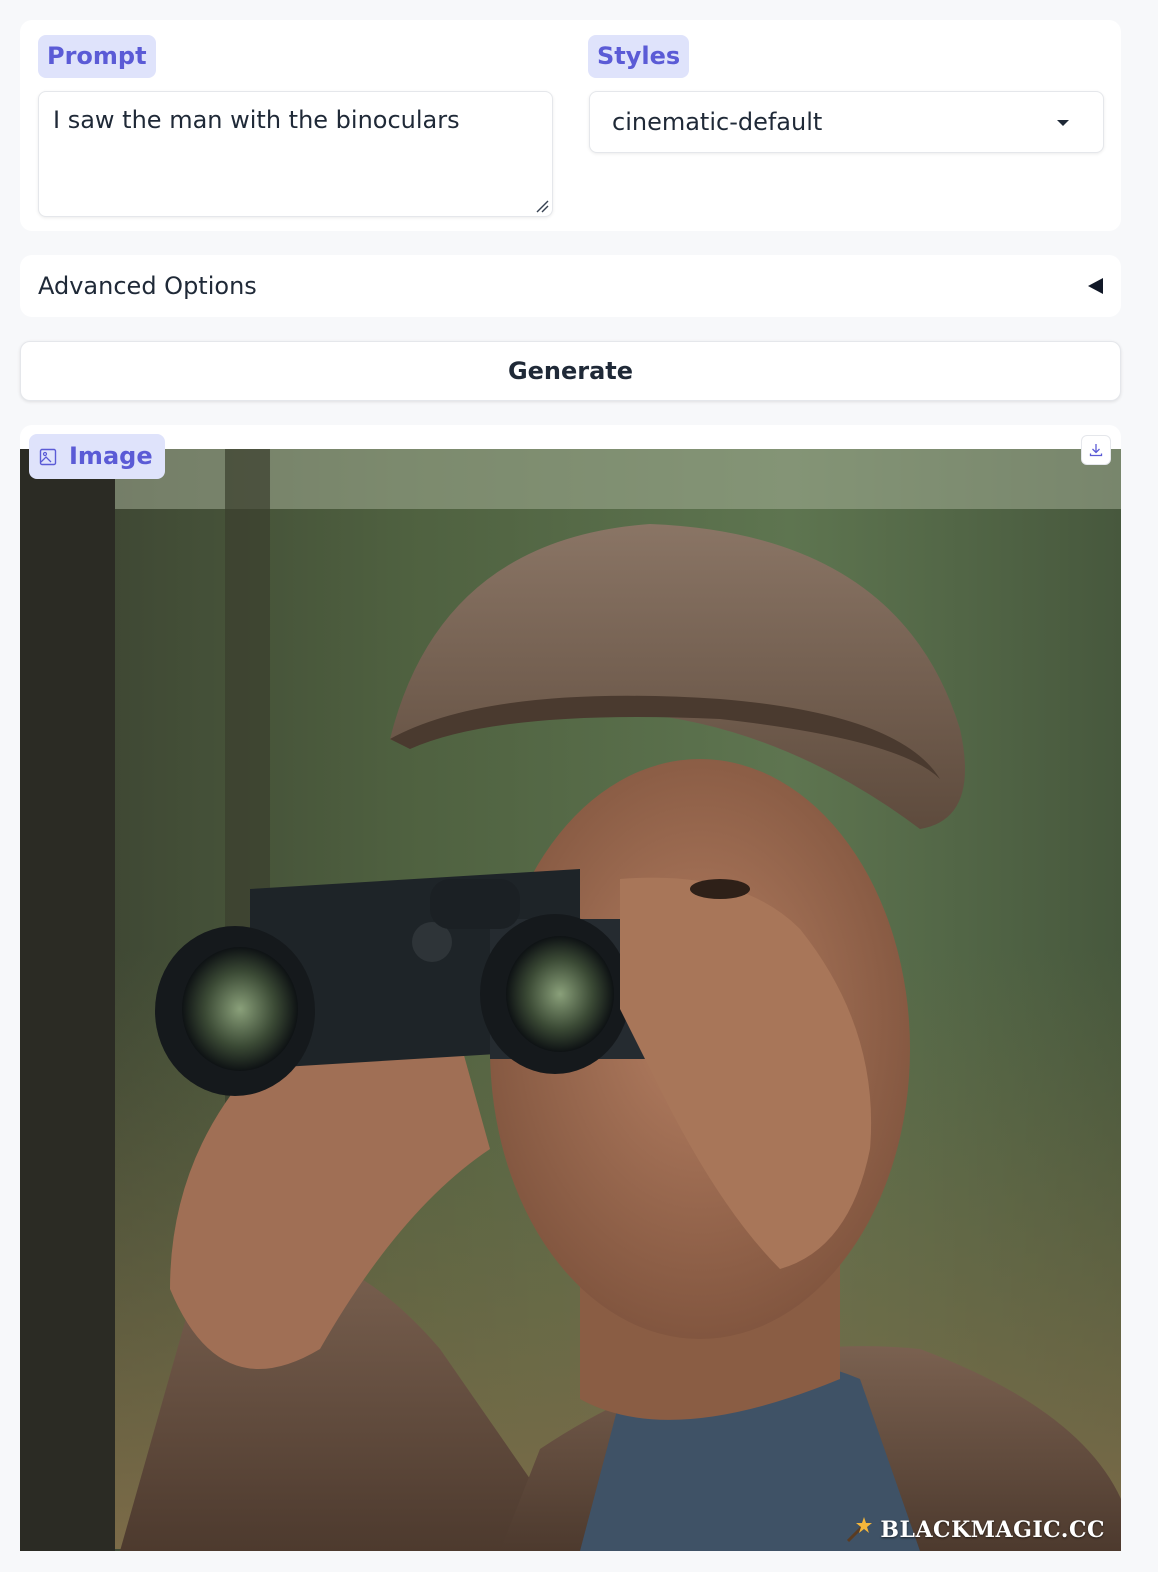 The height and width of the screenshot is (1572, 1158). Describe the element at coordinates (570, 286) in the screenshot. I see `advanced-options-accordion: Advanced Options` at that location.